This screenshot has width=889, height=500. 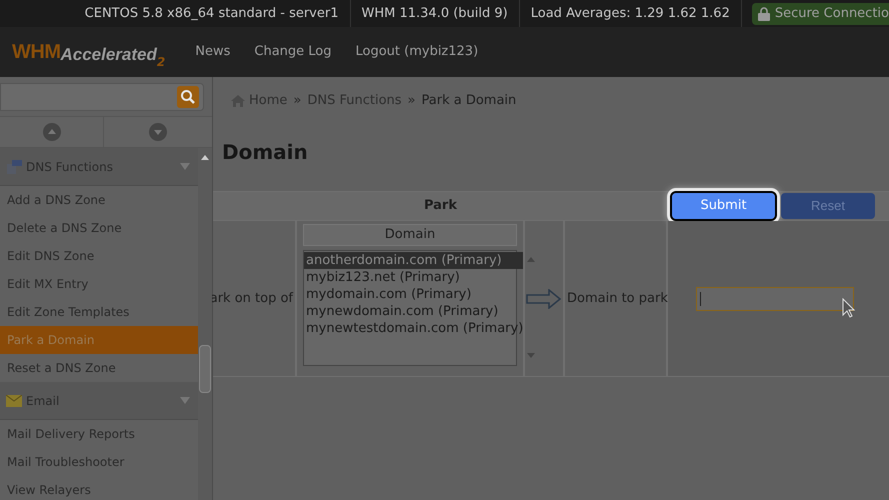 What do you see at coordinates (414, 294) in the screenshot?
I see `list-option: mydomain.com (Primary)` at bounding box center [414, 294].